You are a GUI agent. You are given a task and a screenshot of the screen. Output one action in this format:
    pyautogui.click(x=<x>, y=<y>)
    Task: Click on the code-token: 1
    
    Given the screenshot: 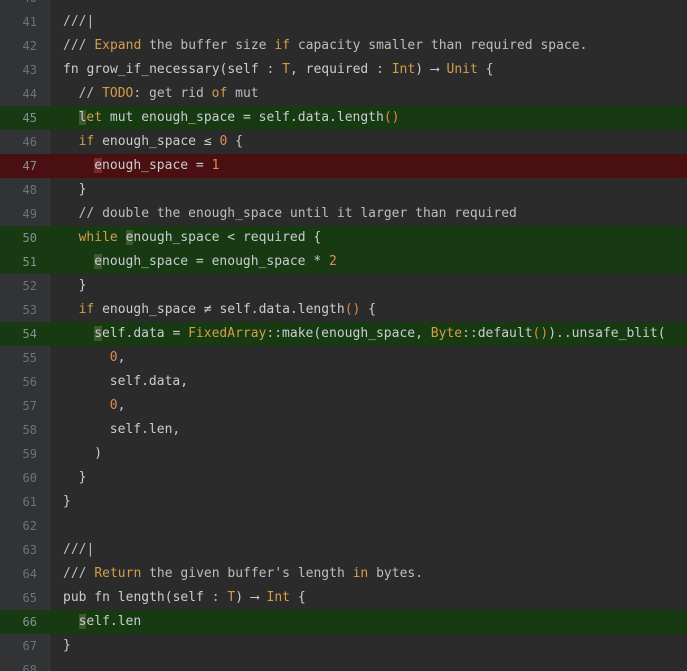 What is the action you would take?
    pyautogui.click(x=215, y=165)
    